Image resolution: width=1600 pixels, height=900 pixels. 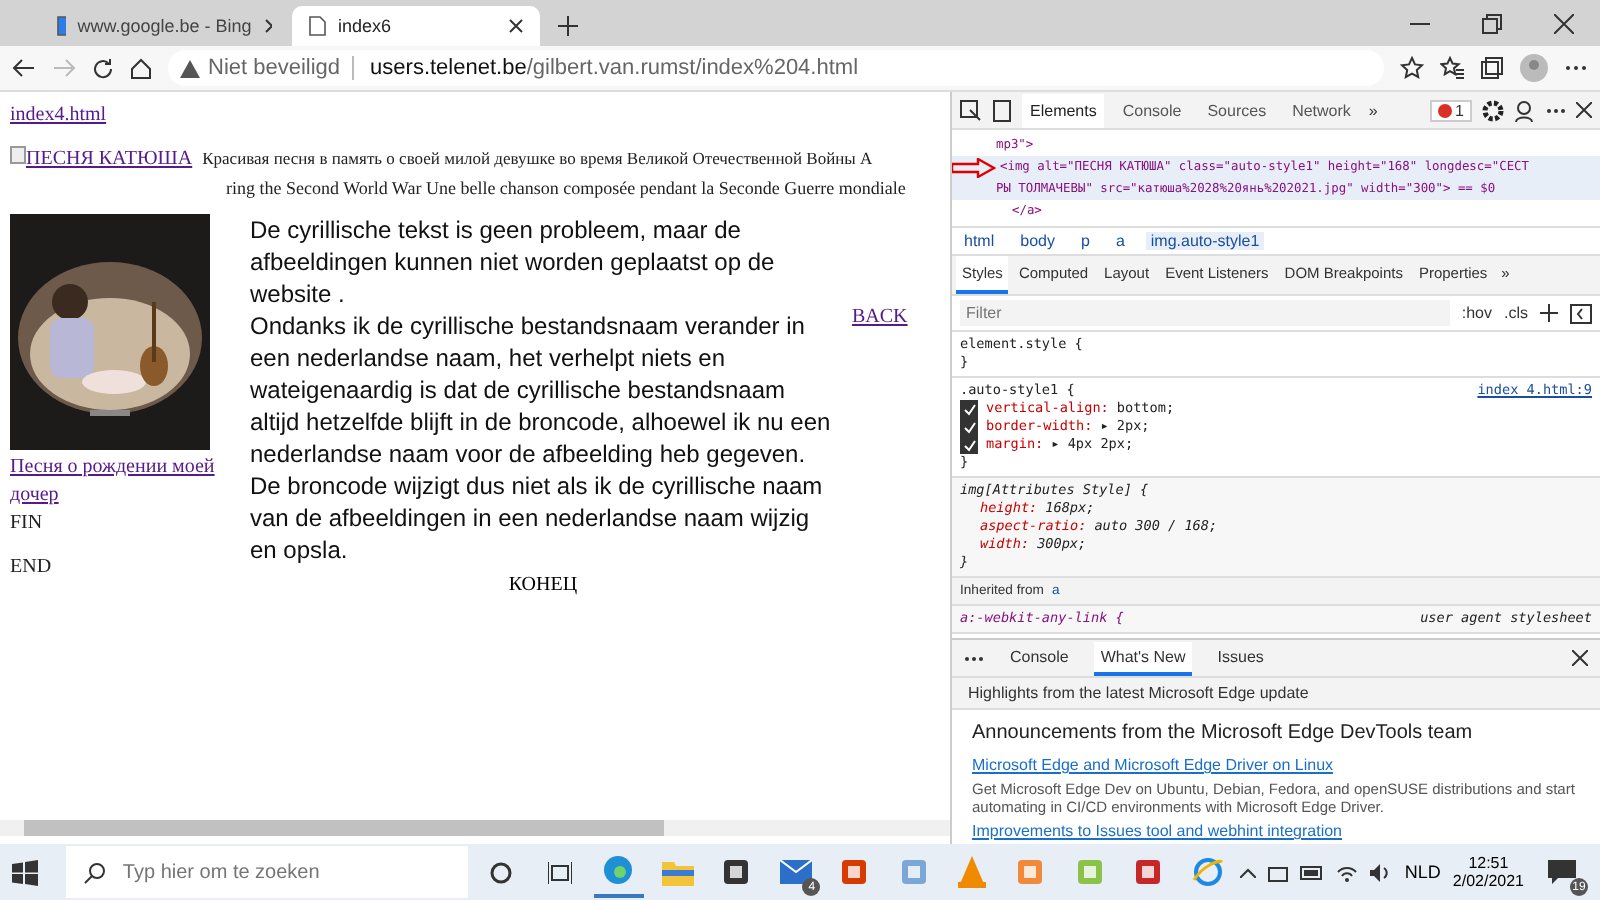 What do you see at coordinates (1152, 110) in the screenshot?
I see `devtools-tab: Console` at bounding box center [1152, 110].